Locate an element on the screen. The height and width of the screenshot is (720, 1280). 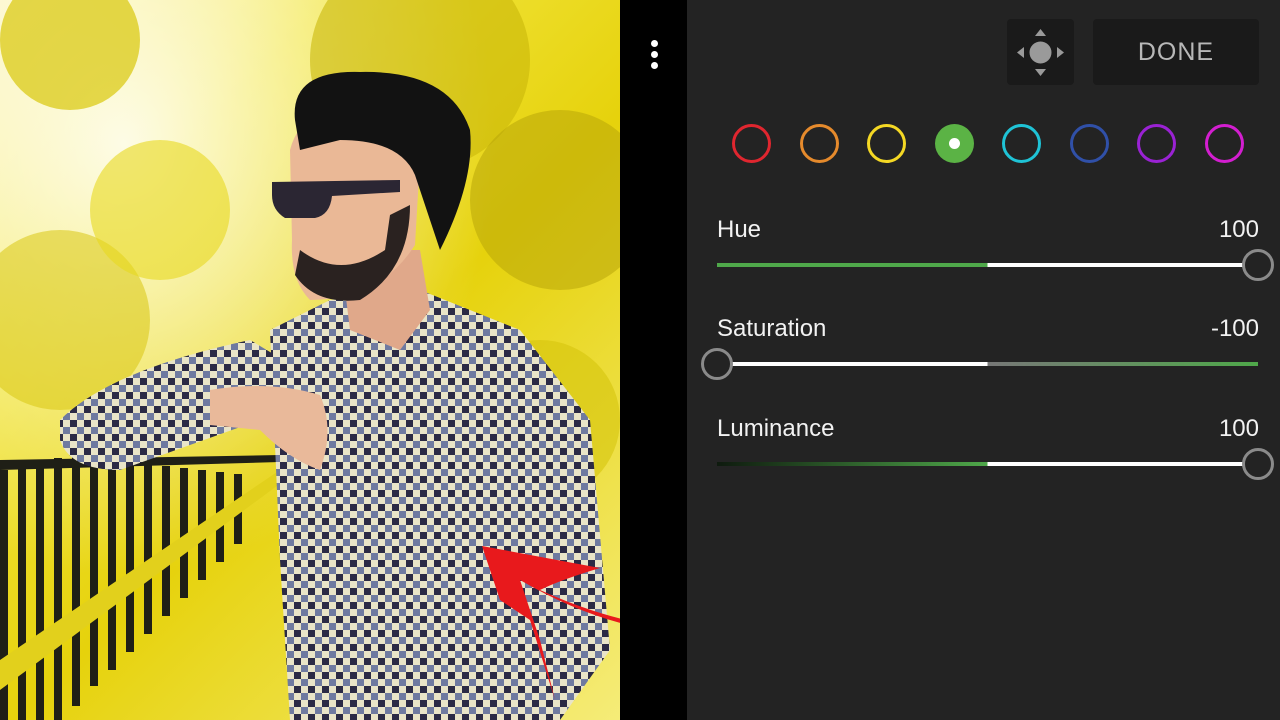
targeted-adjustment-icon is located at coordinates (1040, 52).